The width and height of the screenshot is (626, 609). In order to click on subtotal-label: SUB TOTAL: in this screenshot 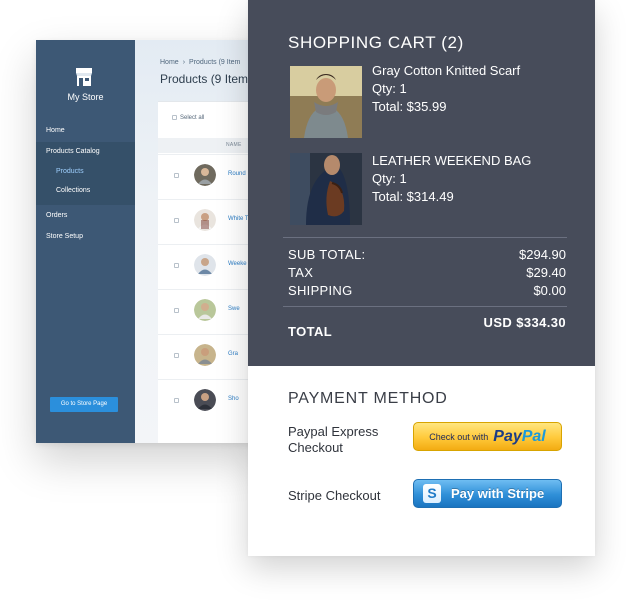, I will do `click(327, 254)`.